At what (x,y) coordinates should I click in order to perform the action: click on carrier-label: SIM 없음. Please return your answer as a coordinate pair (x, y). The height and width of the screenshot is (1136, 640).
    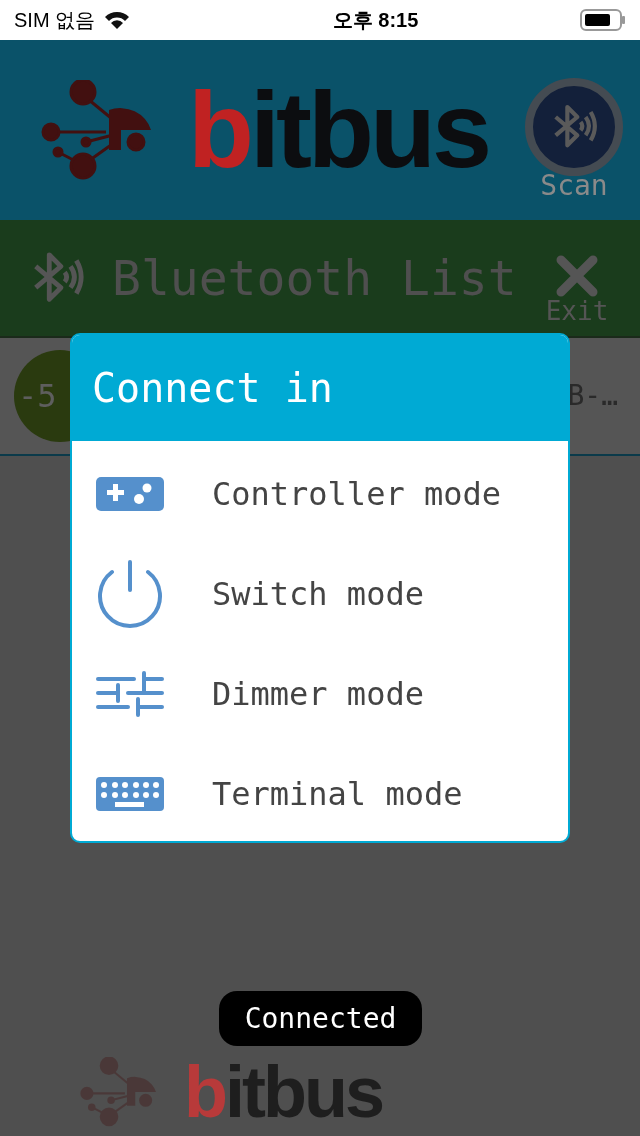
    Looking at the image, I should click on (55, 20).